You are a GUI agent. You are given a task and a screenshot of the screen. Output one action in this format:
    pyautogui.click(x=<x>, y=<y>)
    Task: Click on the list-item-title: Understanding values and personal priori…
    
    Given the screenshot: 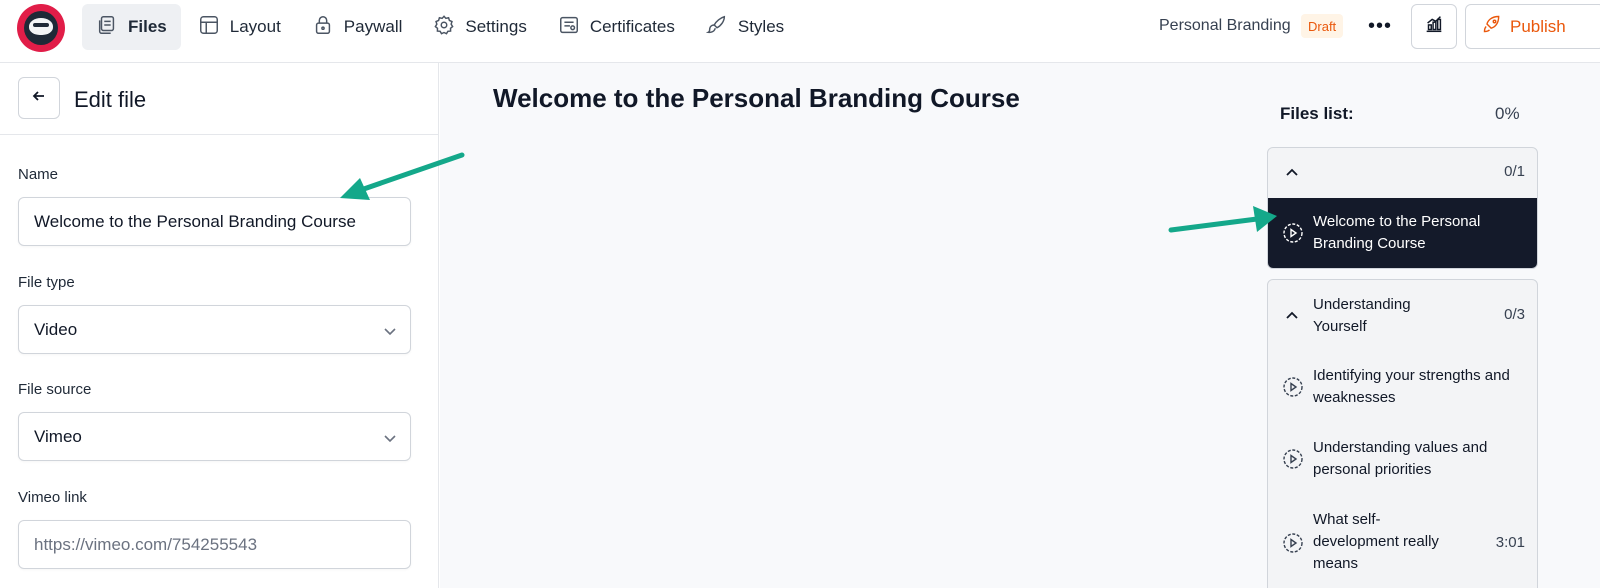 What is the action you would take?
    pyautogui.click(x=1400, y=458)
    